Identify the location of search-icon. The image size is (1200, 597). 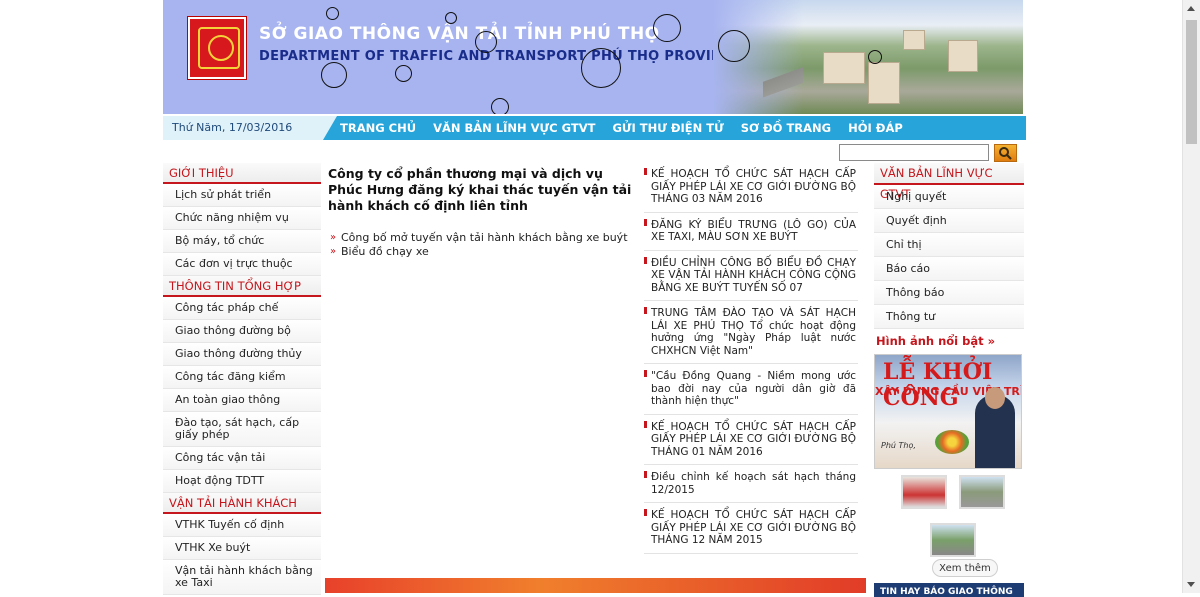
(1005, 153).